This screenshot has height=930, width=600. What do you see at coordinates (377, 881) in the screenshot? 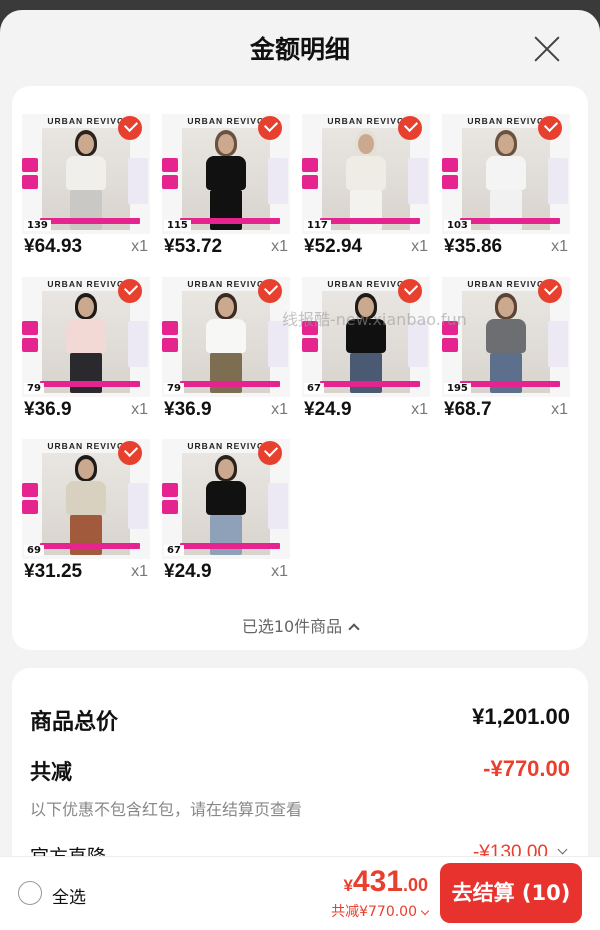
I see `pay-integer: 431` at bounding box center [377, 881].